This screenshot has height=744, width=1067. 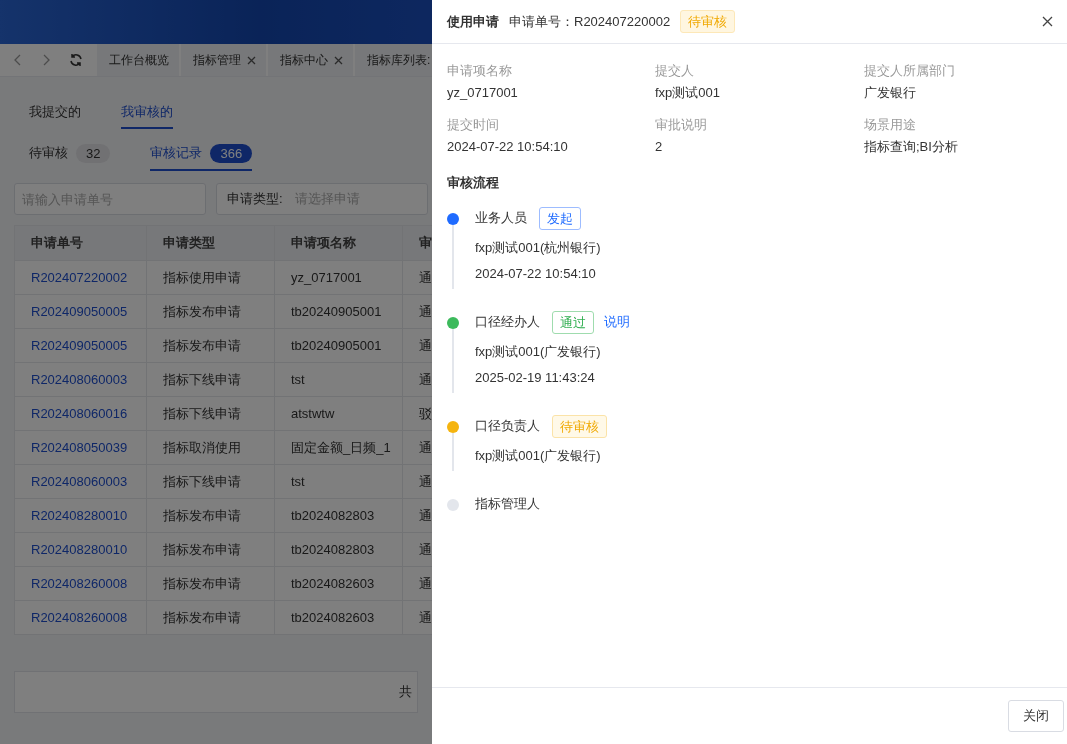 I want to click on nav-tab: 工作台概览, so click(x=138, y=60).